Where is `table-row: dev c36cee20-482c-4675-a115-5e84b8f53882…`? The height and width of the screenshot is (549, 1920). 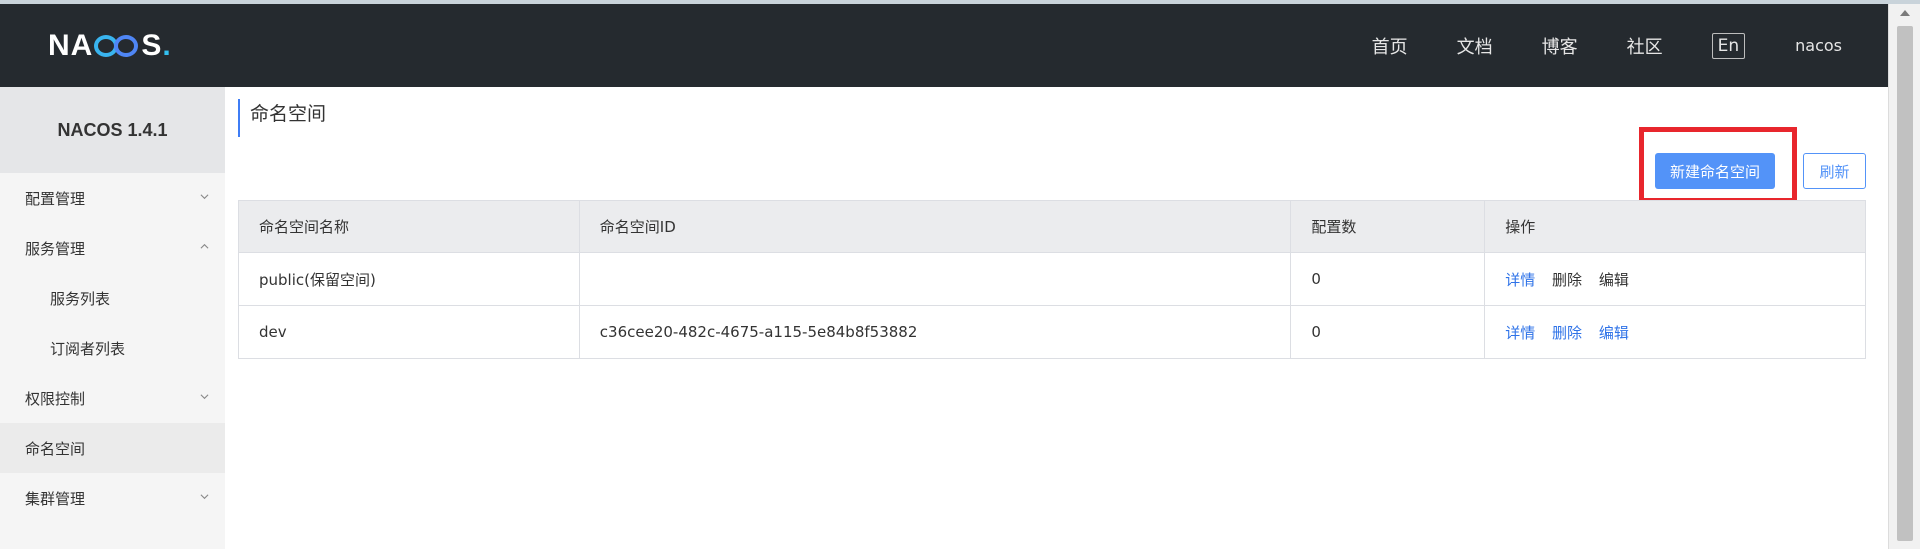
table-row: dev c36cee20-482c-4675-a115-5e84b8f53882… is located at coordinates (1052, 332).